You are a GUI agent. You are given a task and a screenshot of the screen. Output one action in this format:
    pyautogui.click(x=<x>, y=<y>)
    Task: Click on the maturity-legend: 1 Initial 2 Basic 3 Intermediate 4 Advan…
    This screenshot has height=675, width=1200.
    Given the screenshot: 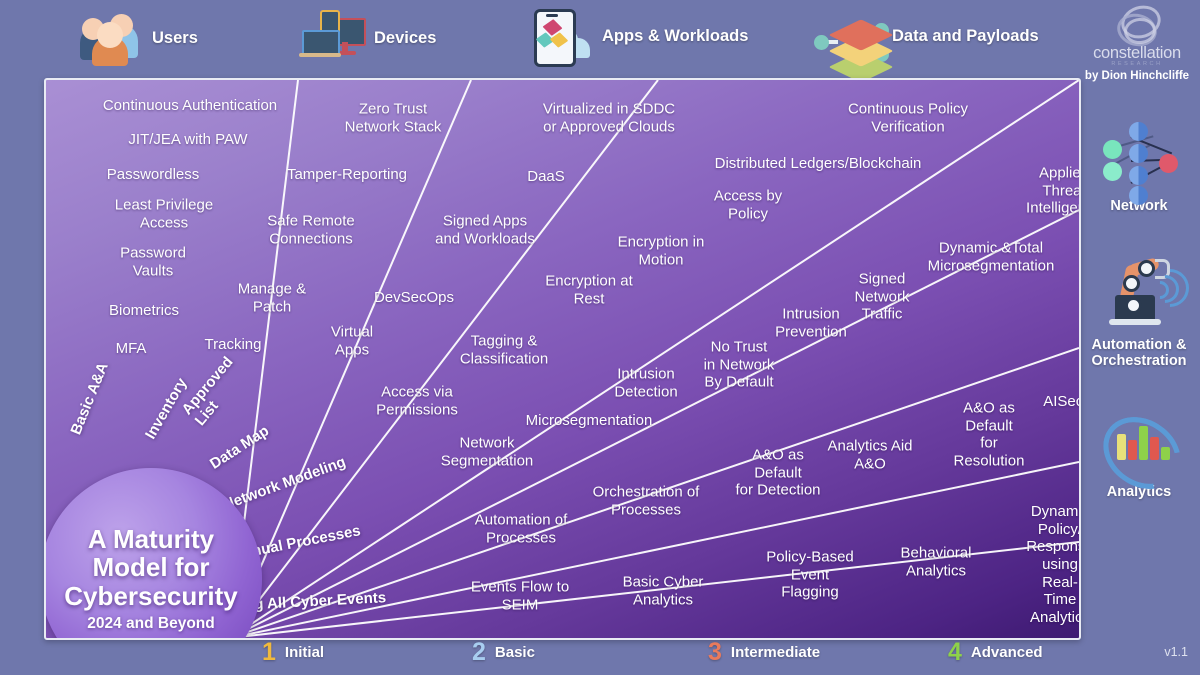 What is the action you would take?
    pyautogui.click(x=600, y=657)
    